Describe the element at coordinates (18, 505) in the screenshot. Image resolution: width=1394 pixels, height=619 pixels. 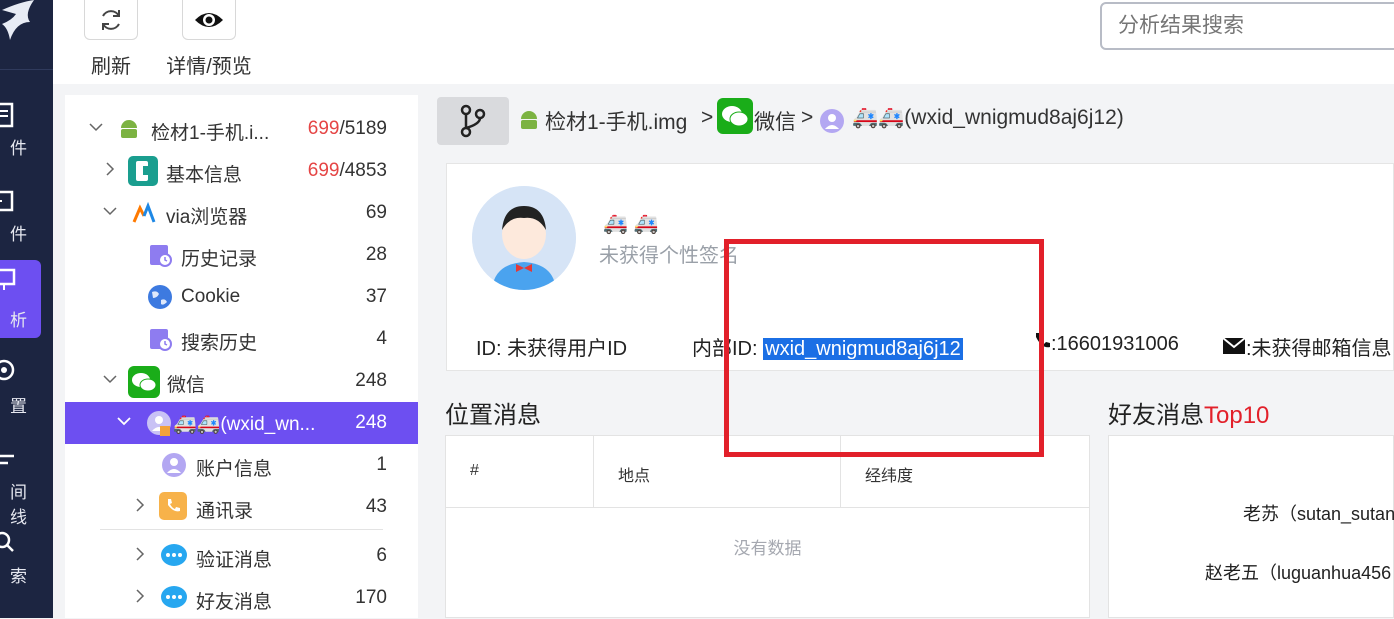
I see `nav-label: 间线` at that location.